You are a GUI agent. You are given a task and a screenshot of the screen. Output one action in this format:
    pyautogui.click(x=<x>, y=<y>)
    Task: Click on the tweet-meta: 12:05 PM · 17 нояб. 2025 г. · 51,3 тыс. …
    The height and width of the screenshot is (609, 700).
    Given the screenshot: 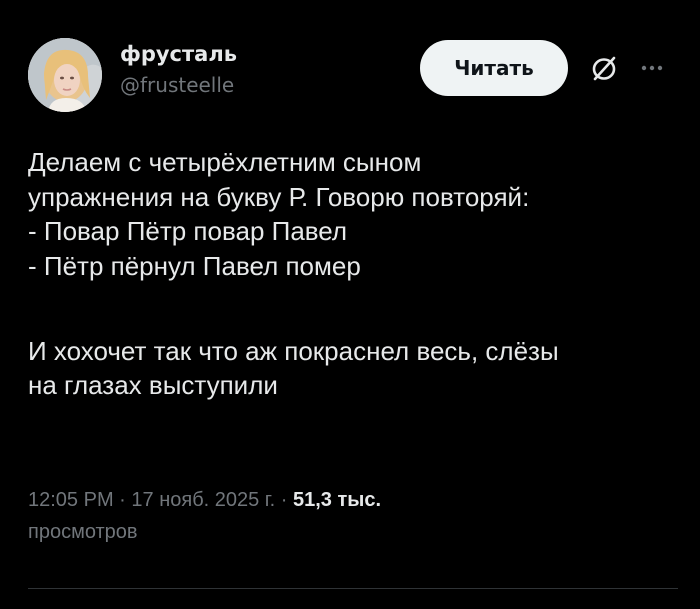 What is the action you would take?
    pyautogui.click(x=353, y=516)
    